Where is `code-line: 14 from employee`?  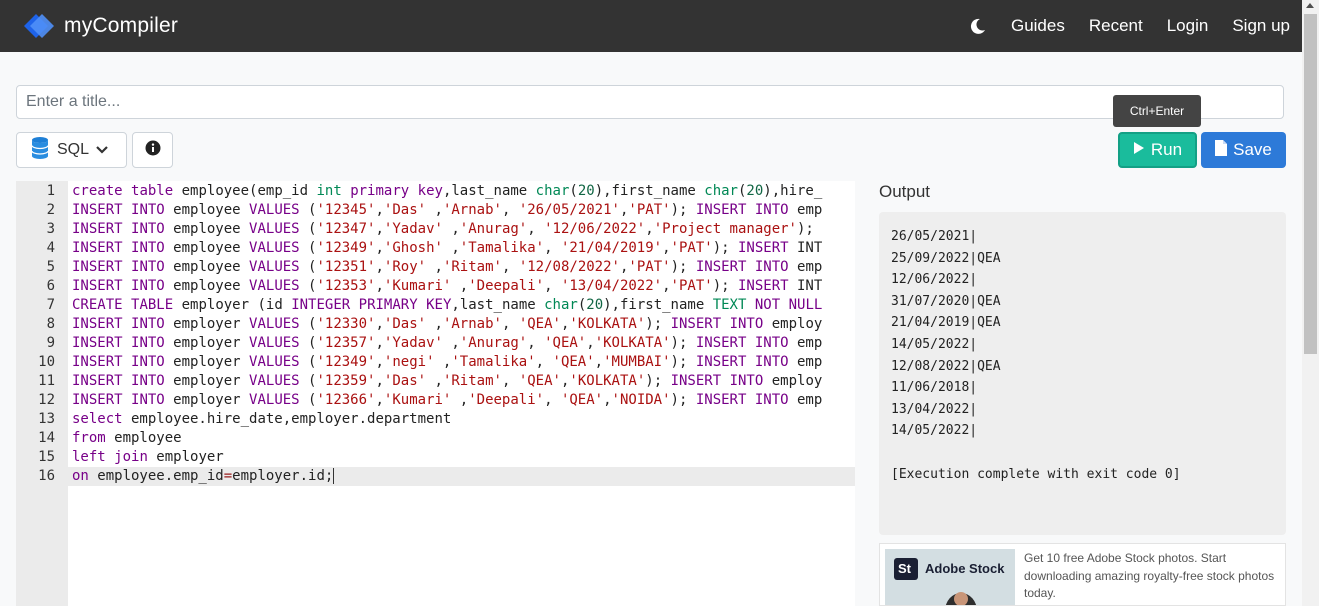 code-line: 14 from employee is located at coordinates (435, 438).